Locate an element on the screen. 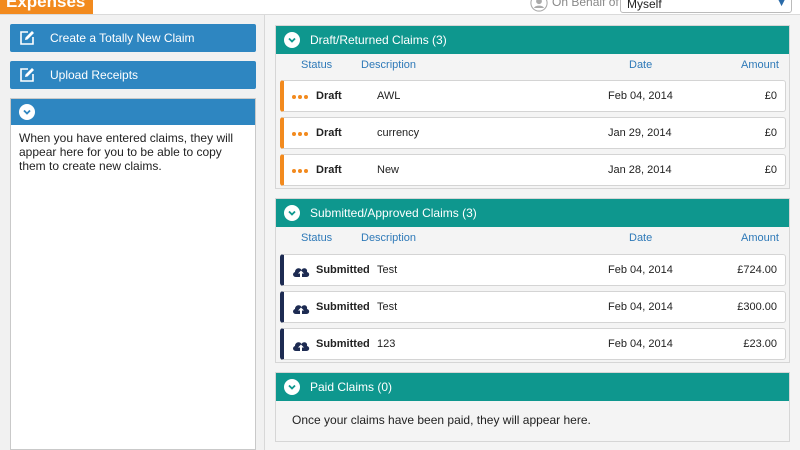 The image size is (800, 450). draft-column-headers: Status Description Date Amount is located at coordinates (532, 65).